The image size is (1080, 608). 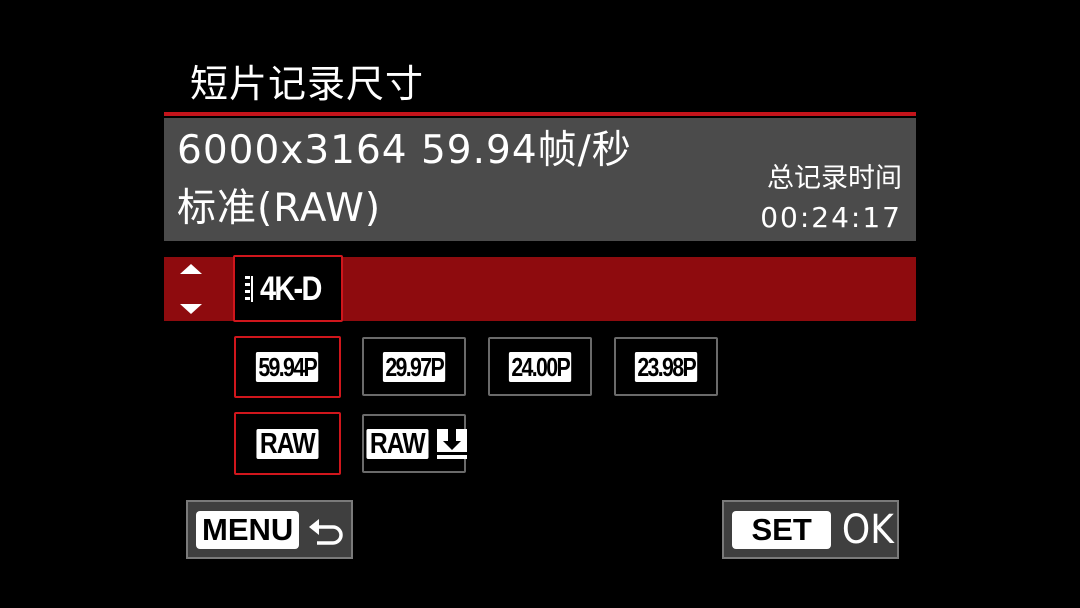 I want to click on ok-label: OK, so click(x=868, y=529).